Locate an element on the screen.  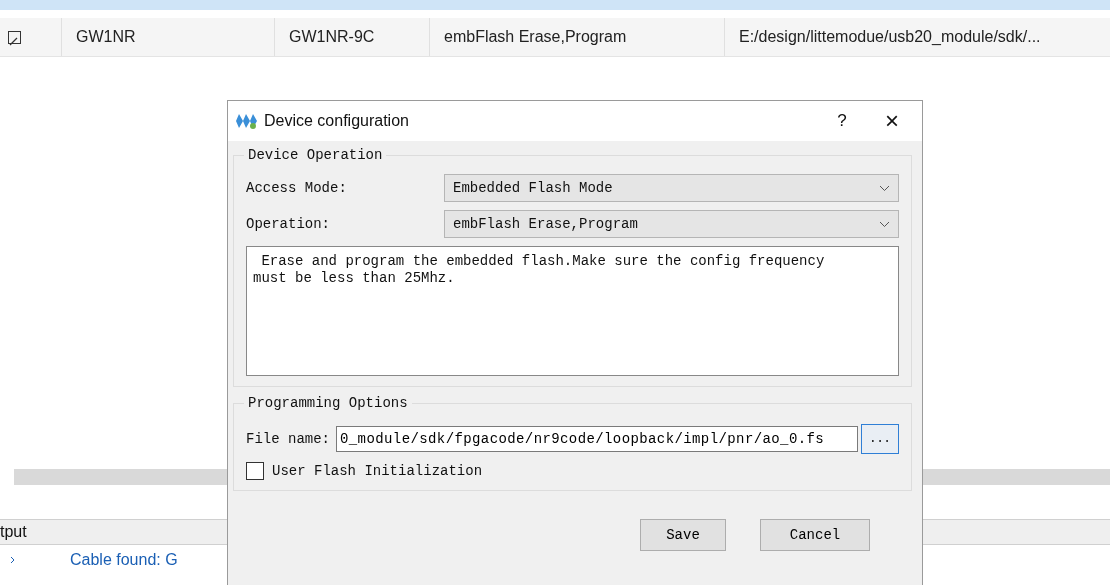
chevron-icon is located at coordinates (13, 560).